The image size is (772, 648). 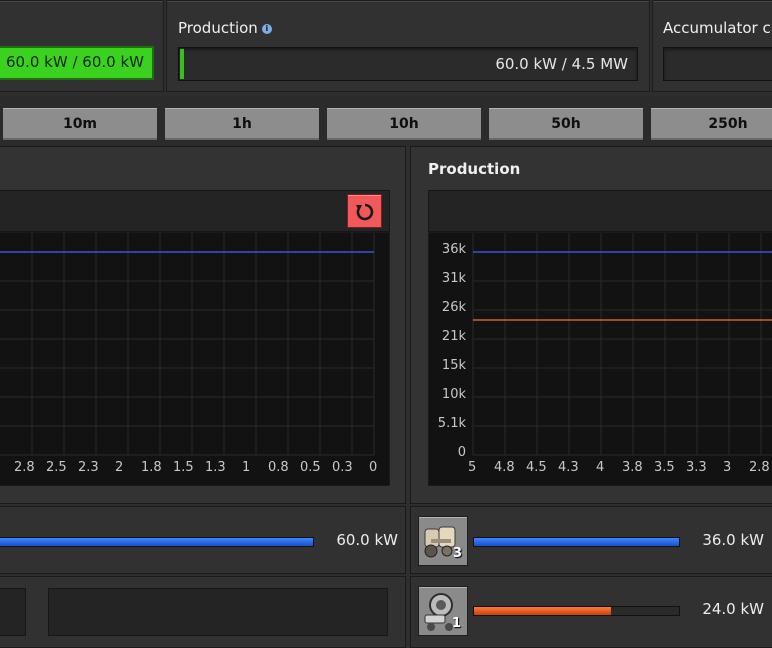 What do you see at coordinates (404, 124) in the screenshot?
I see `tab-10h: 10h` at bounding box center [404, 124].